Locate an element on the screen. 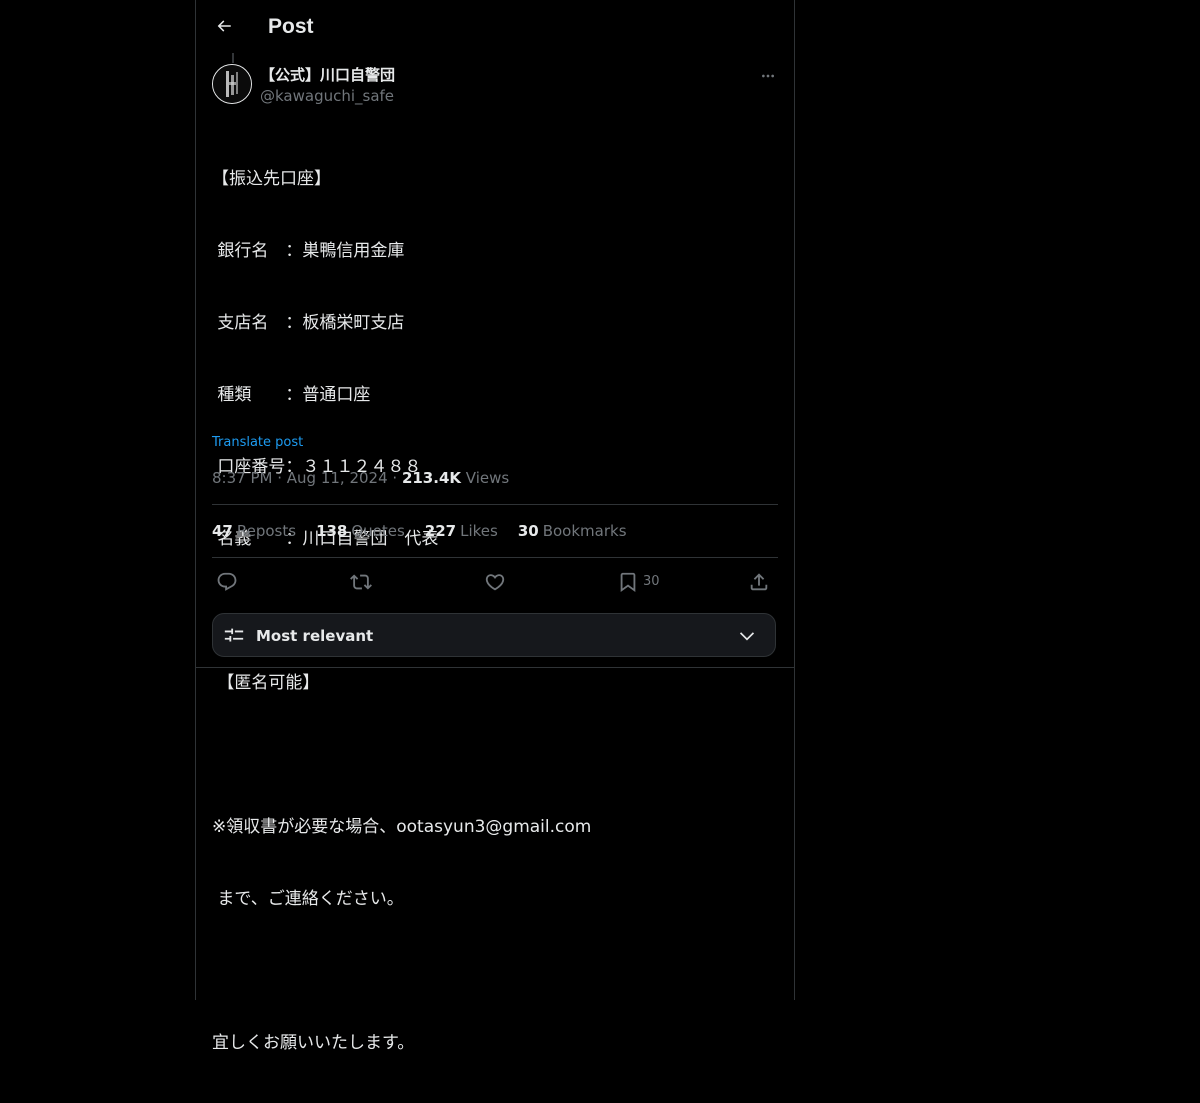 Image resolution: width=1200 pixels, height=1103 pixels. bookmark-count: 30 is located at coordinates (651, 581).